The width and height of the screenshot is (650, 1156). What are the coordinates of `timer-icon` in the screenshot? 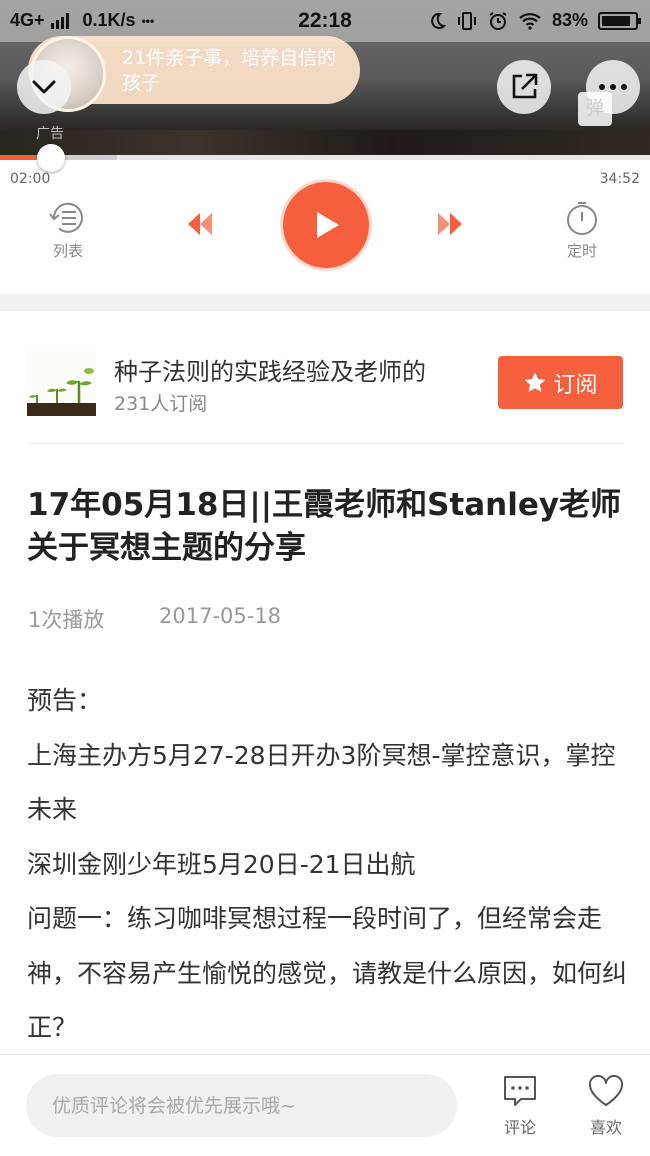 It's located at (582, 218).